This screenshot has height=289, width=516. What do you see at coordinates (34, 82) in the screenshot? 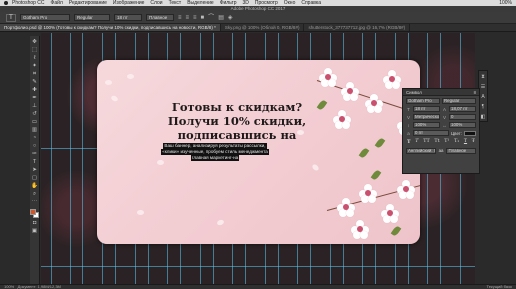
I see `eyedropper-icon: ✎` at bounding box center [34, 82].